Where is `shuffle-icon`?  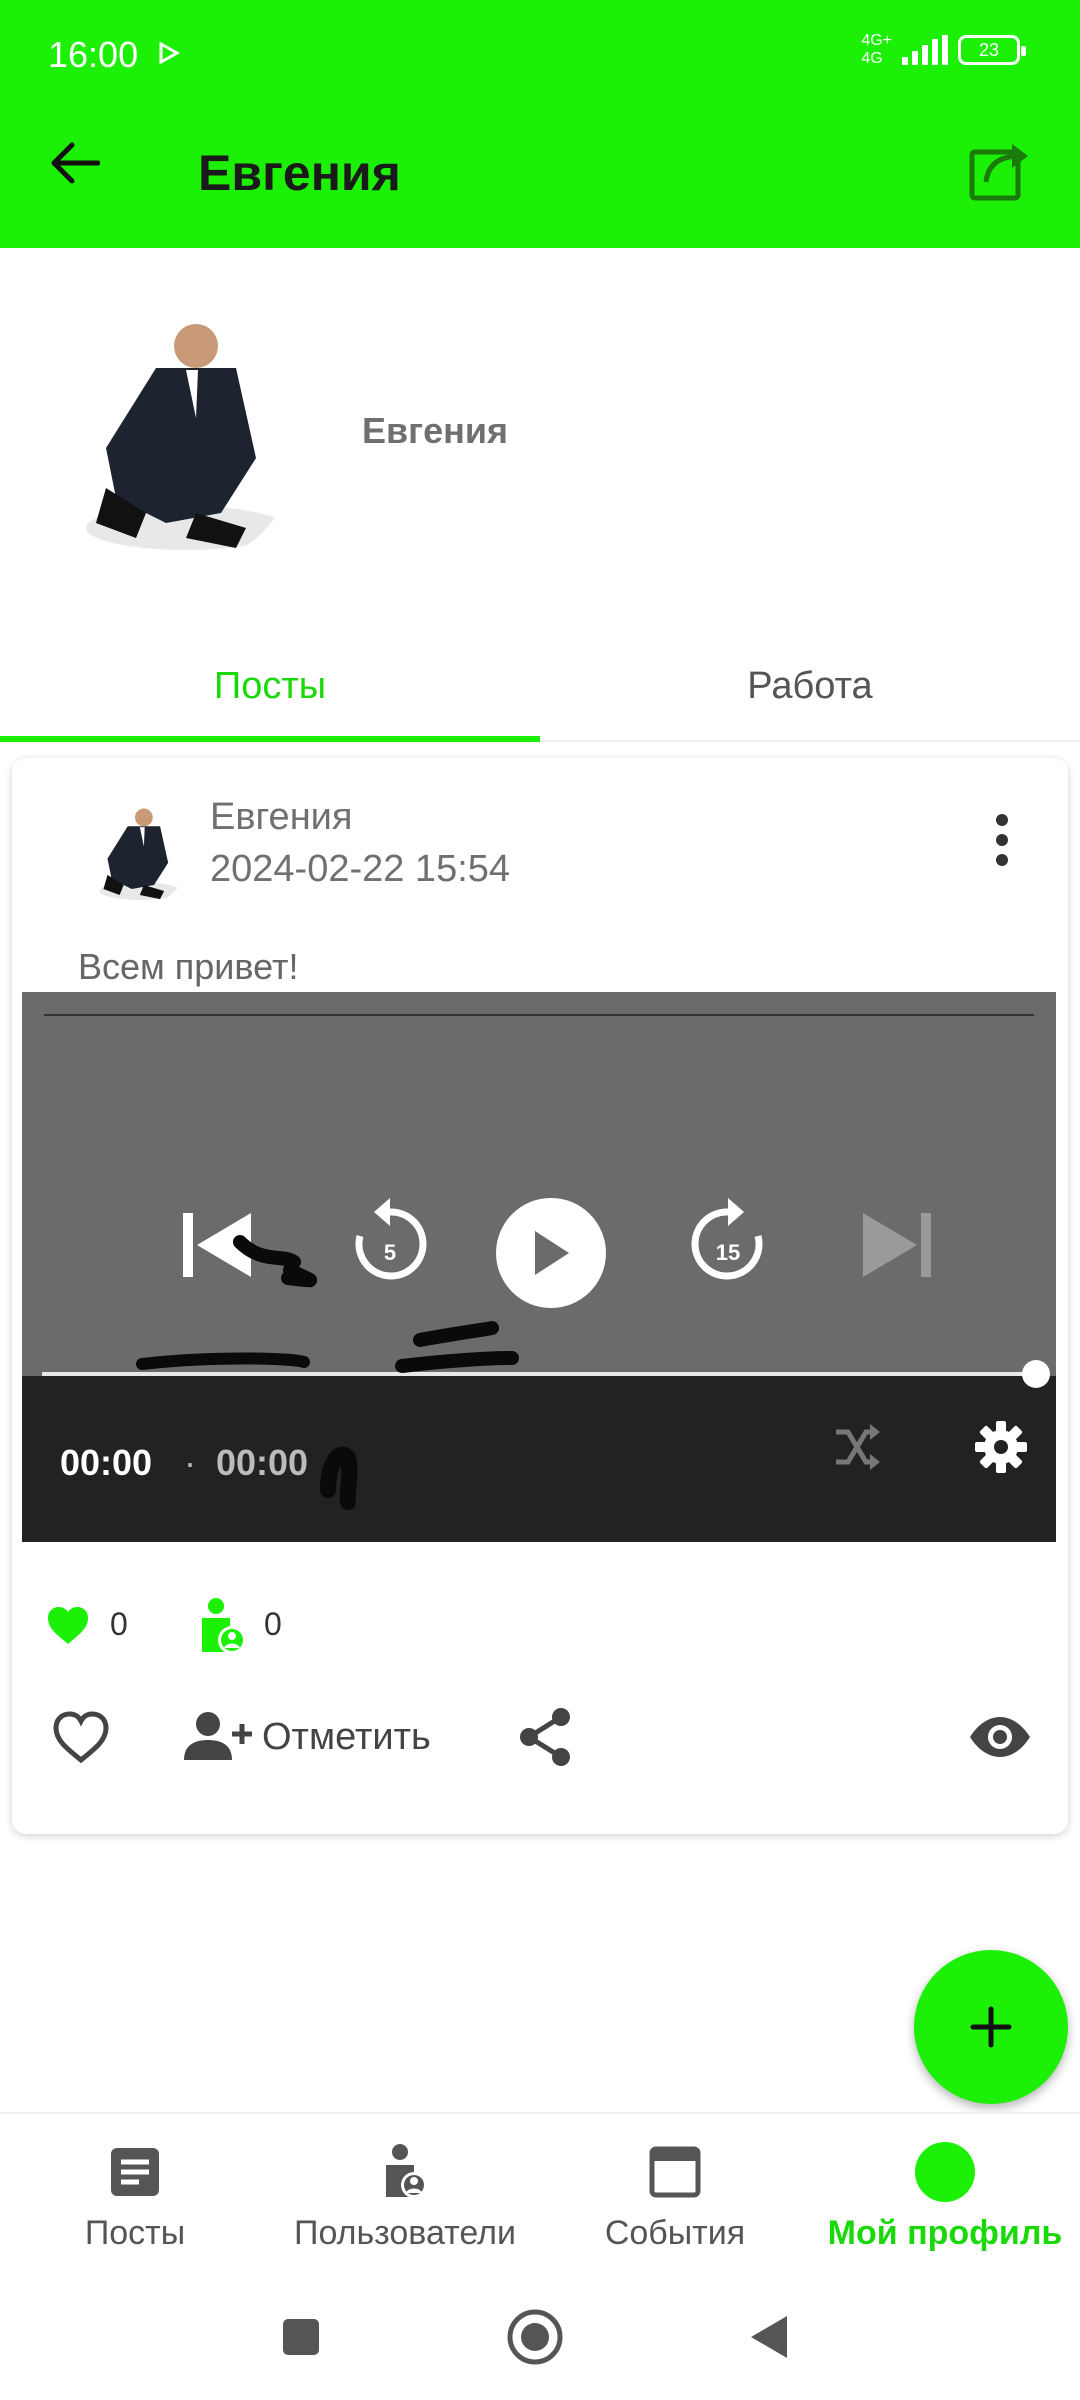 shuffle-icon is located at coordinates (858, 1447).